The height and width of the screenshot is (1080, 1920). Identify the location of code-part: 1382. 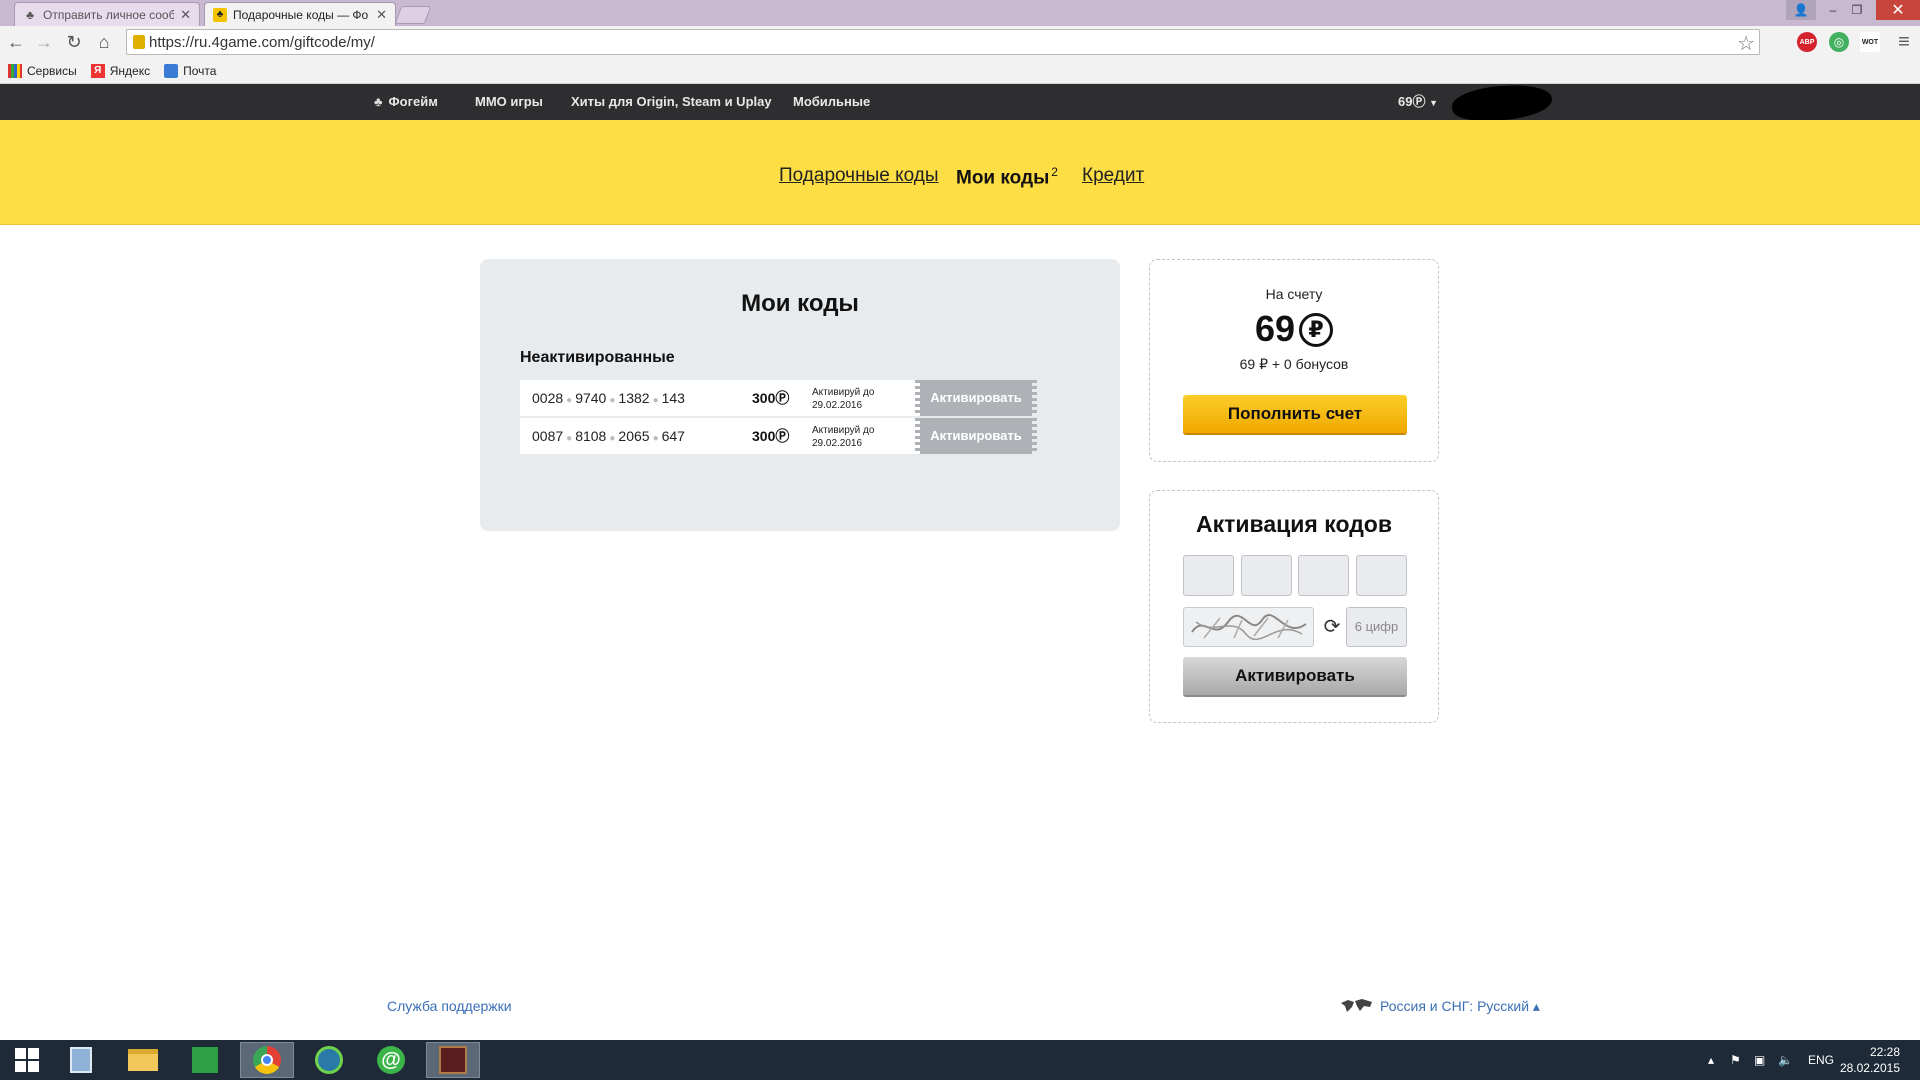
(634, 398).